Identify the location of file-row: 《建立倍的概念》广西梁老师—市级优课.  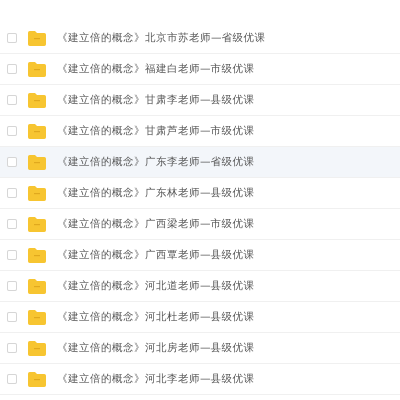
(200, 224).